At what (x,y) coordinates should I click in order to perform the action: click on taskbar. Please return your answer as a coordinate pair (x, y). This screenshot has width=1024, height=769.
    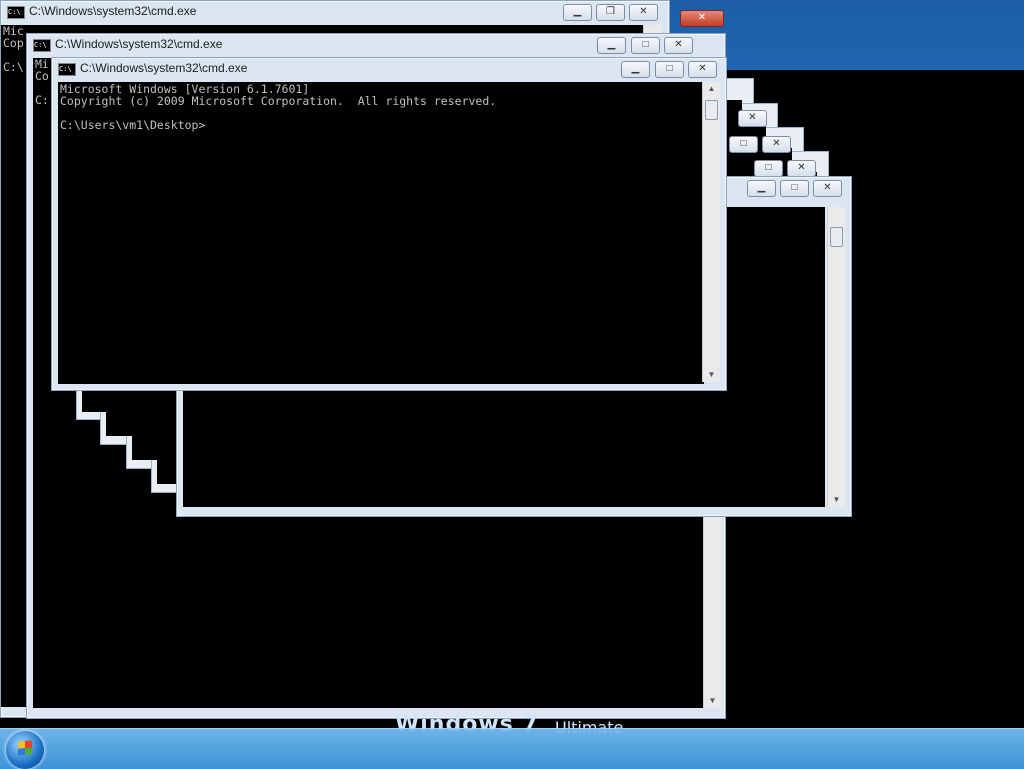
    Looking at the image, I should click on (512, 748).